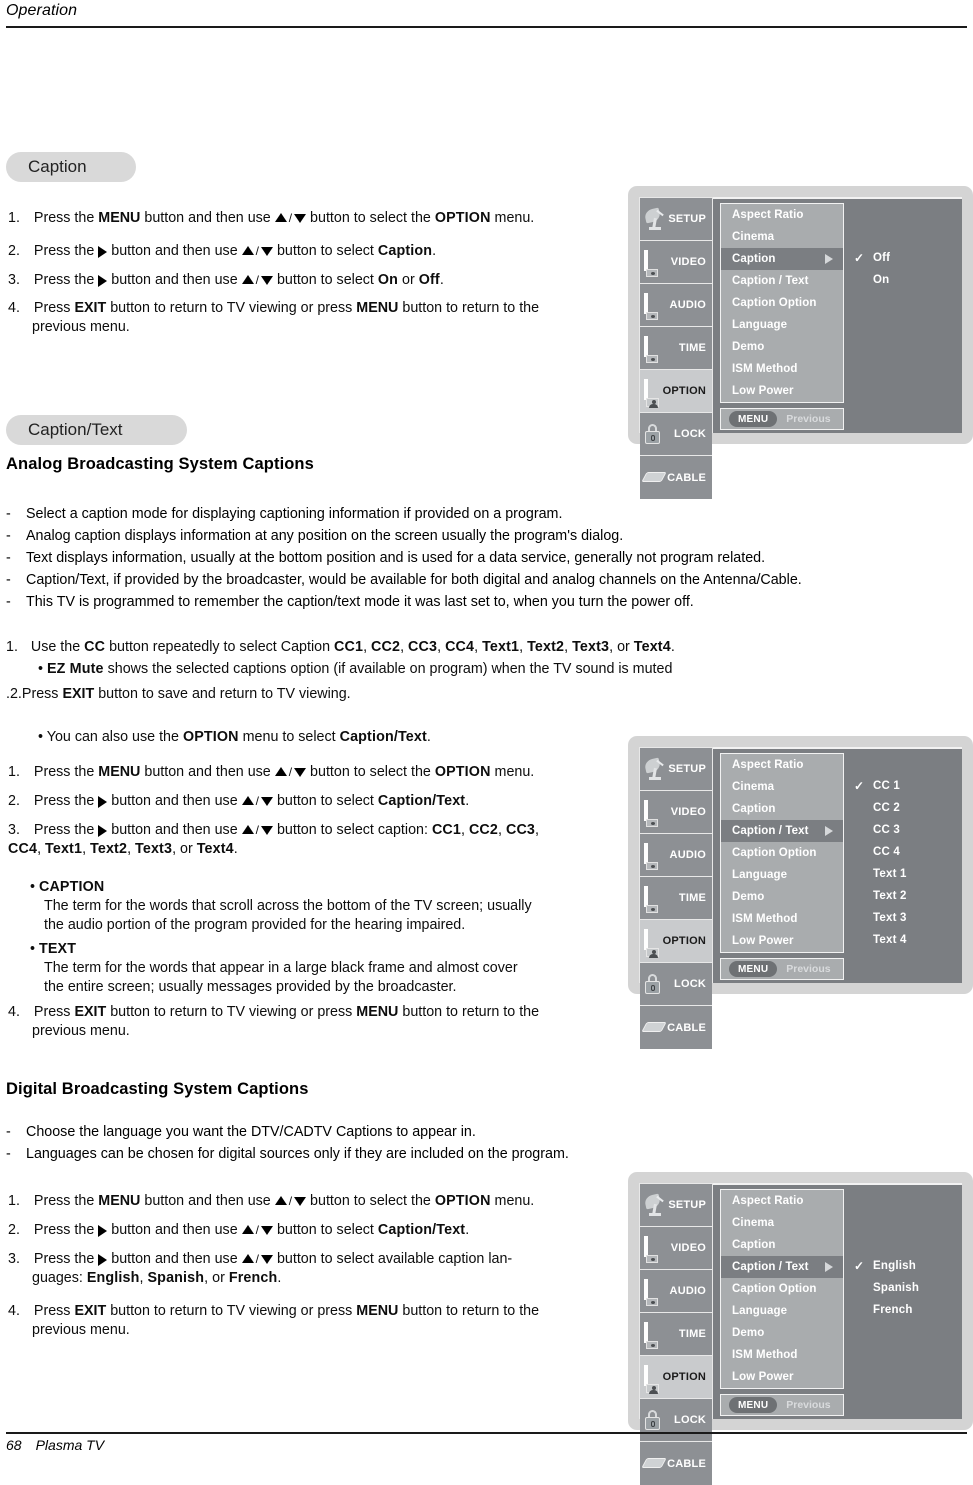  I want to click on sidebar-item-label: SETUP, so click(687, 219).